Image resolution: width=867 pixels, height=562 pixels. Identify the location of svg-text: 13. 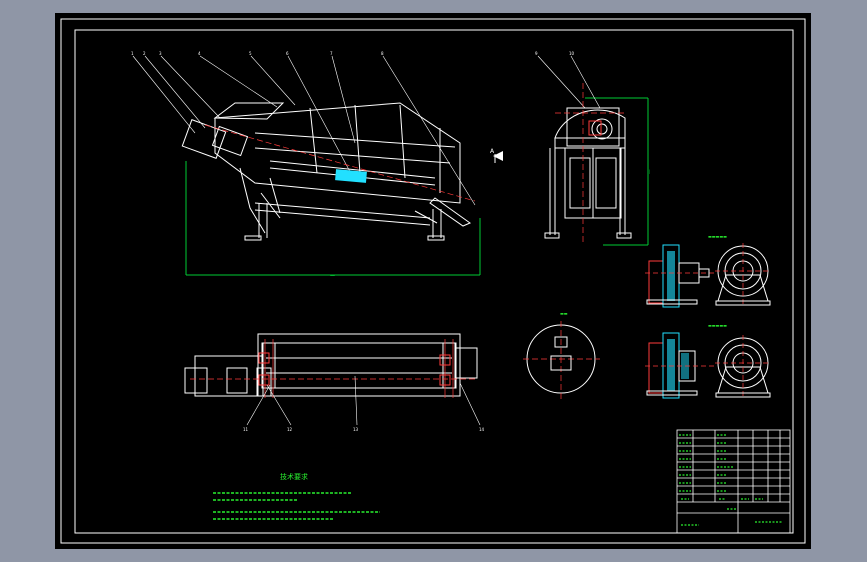
(356, 429).